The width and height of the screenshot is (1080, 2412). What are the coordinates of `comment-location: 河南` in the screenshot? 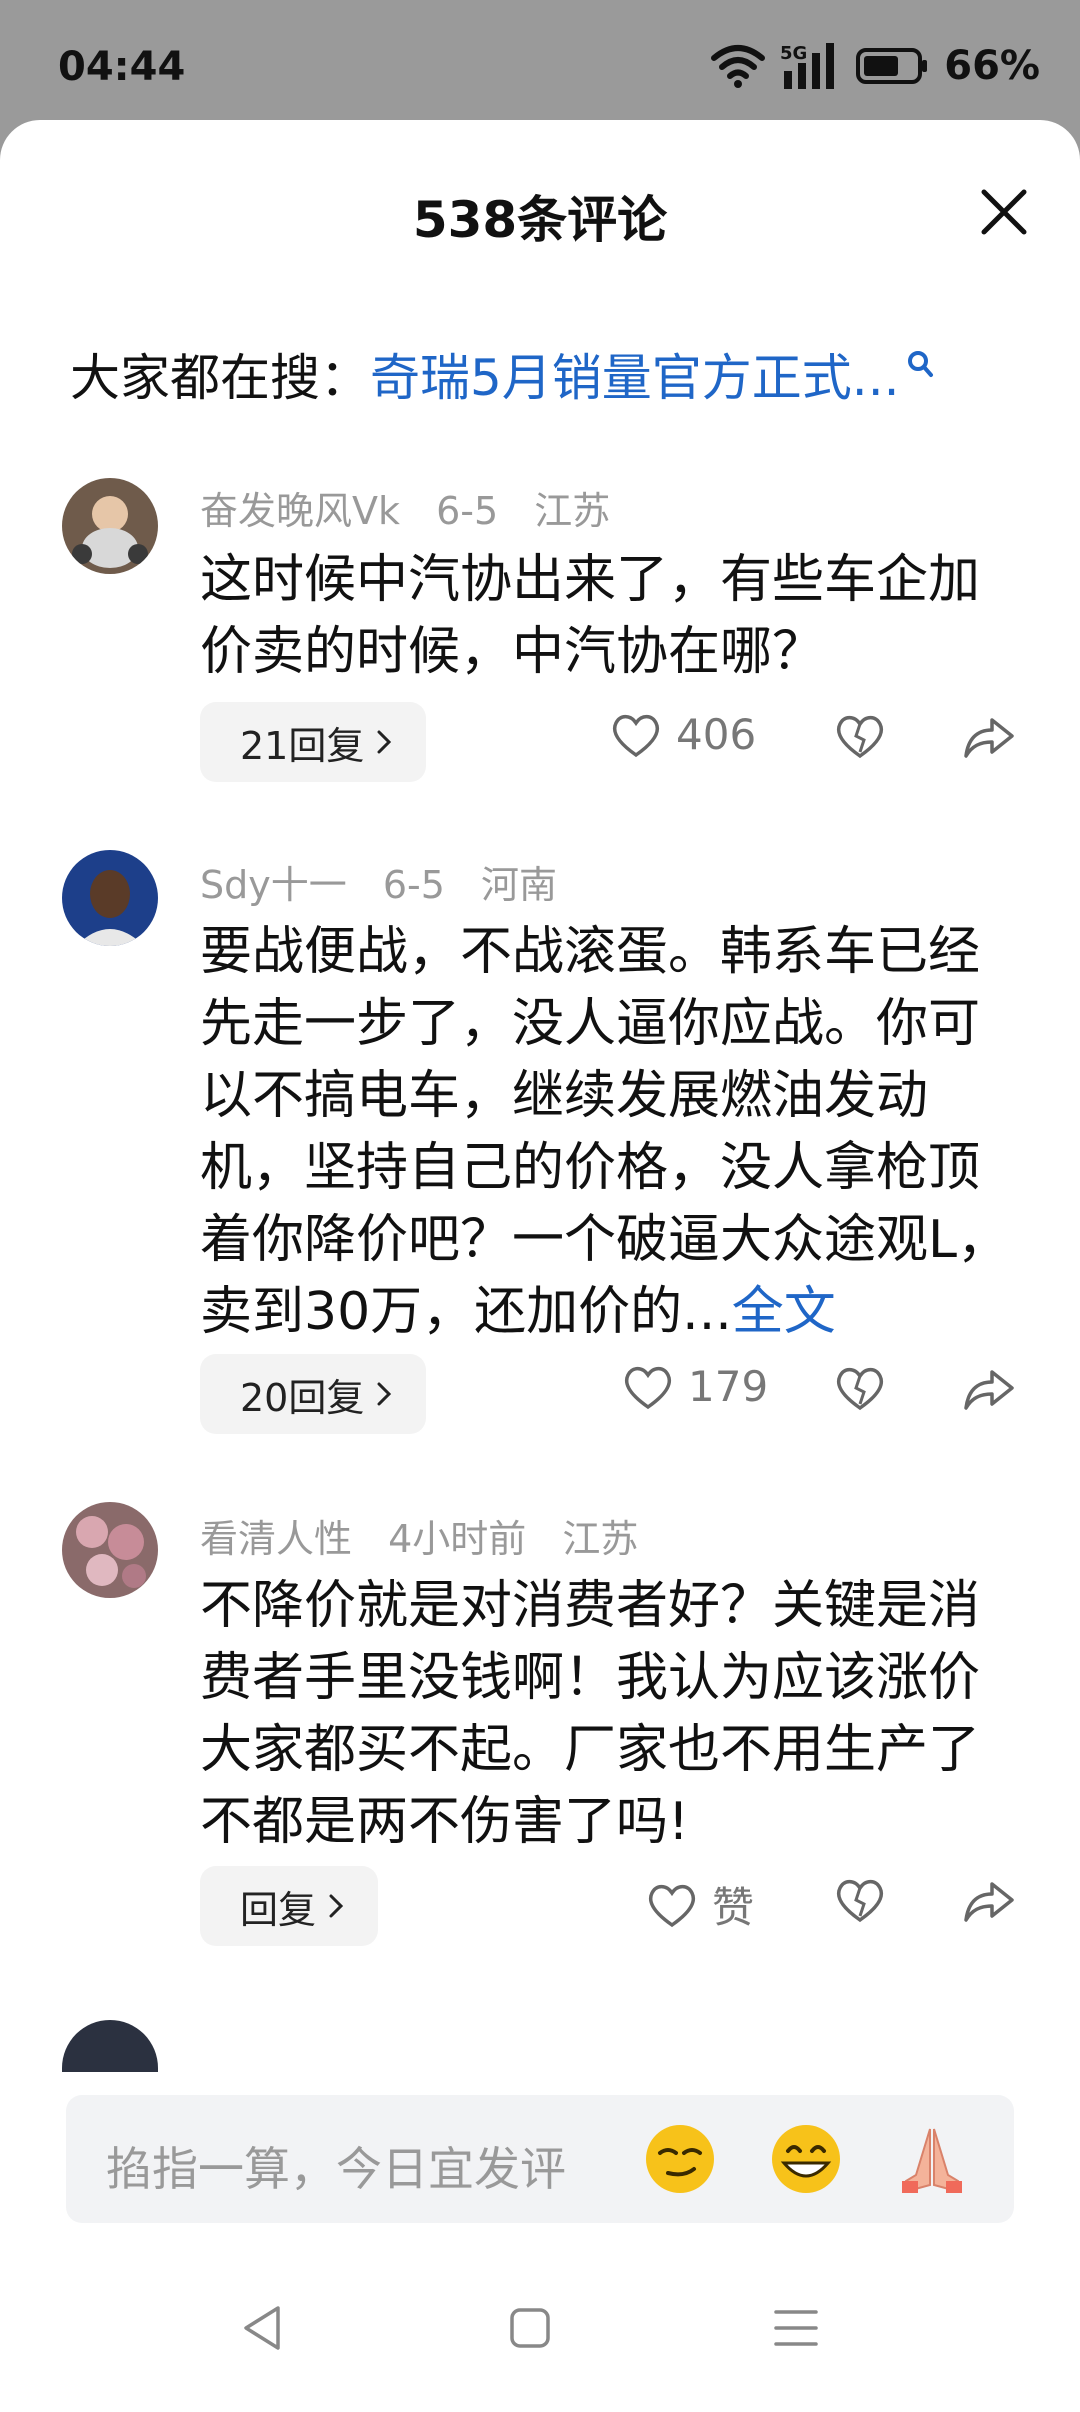 It's located at (519, 885).